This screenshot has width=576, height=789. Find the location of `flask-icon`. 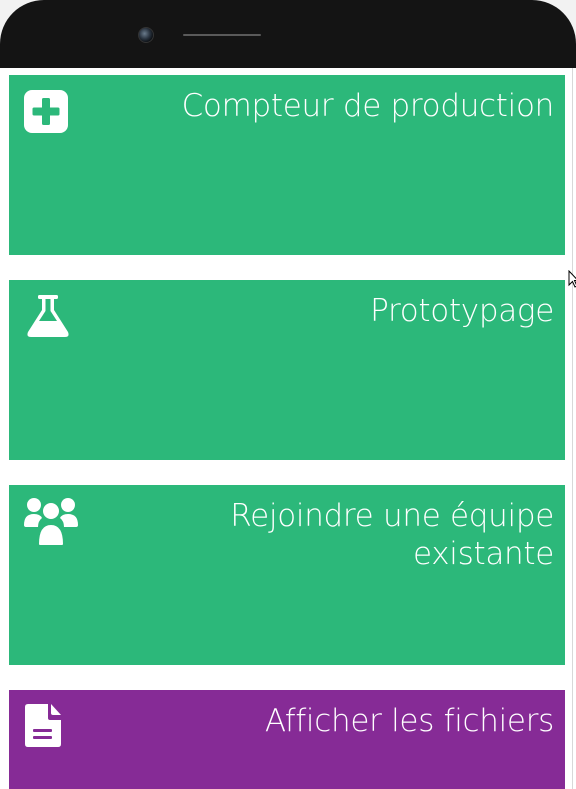

flask-icon is located at coordinates (48, 316).